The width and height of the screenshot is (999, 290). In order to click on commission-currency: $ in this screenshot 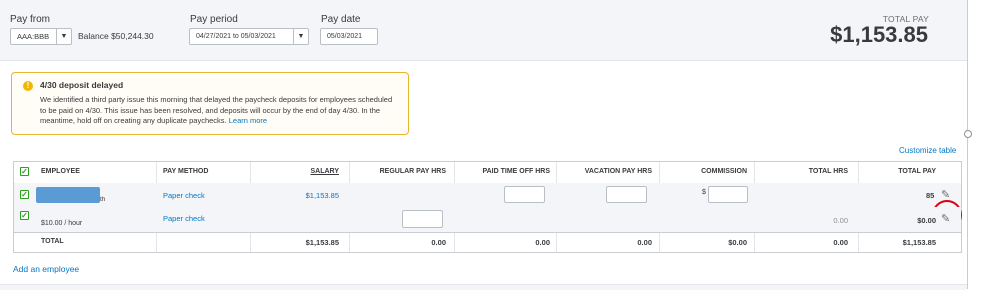, I will do `click(704, 192)`.